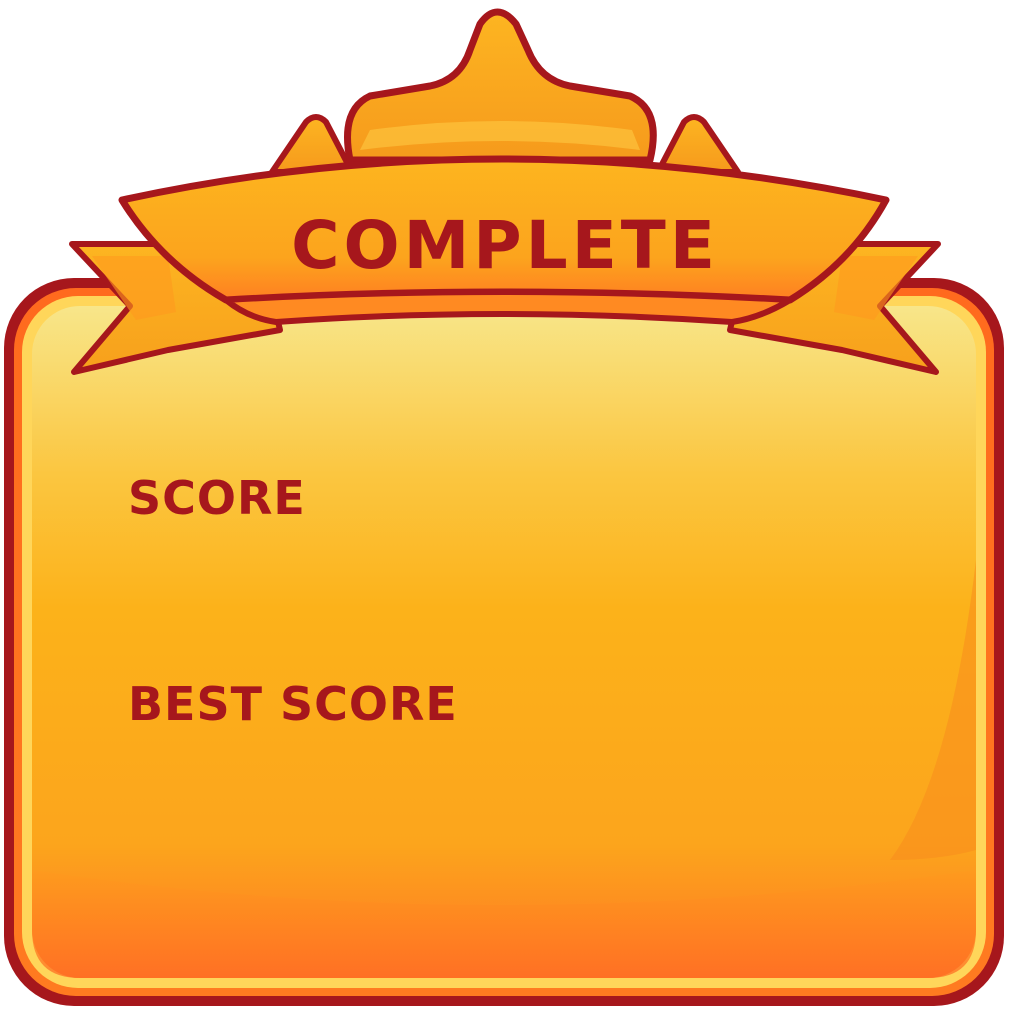 This screenshot has height=1012, width=1010. I want to click on score-label: SCORE, so click(217, 498).